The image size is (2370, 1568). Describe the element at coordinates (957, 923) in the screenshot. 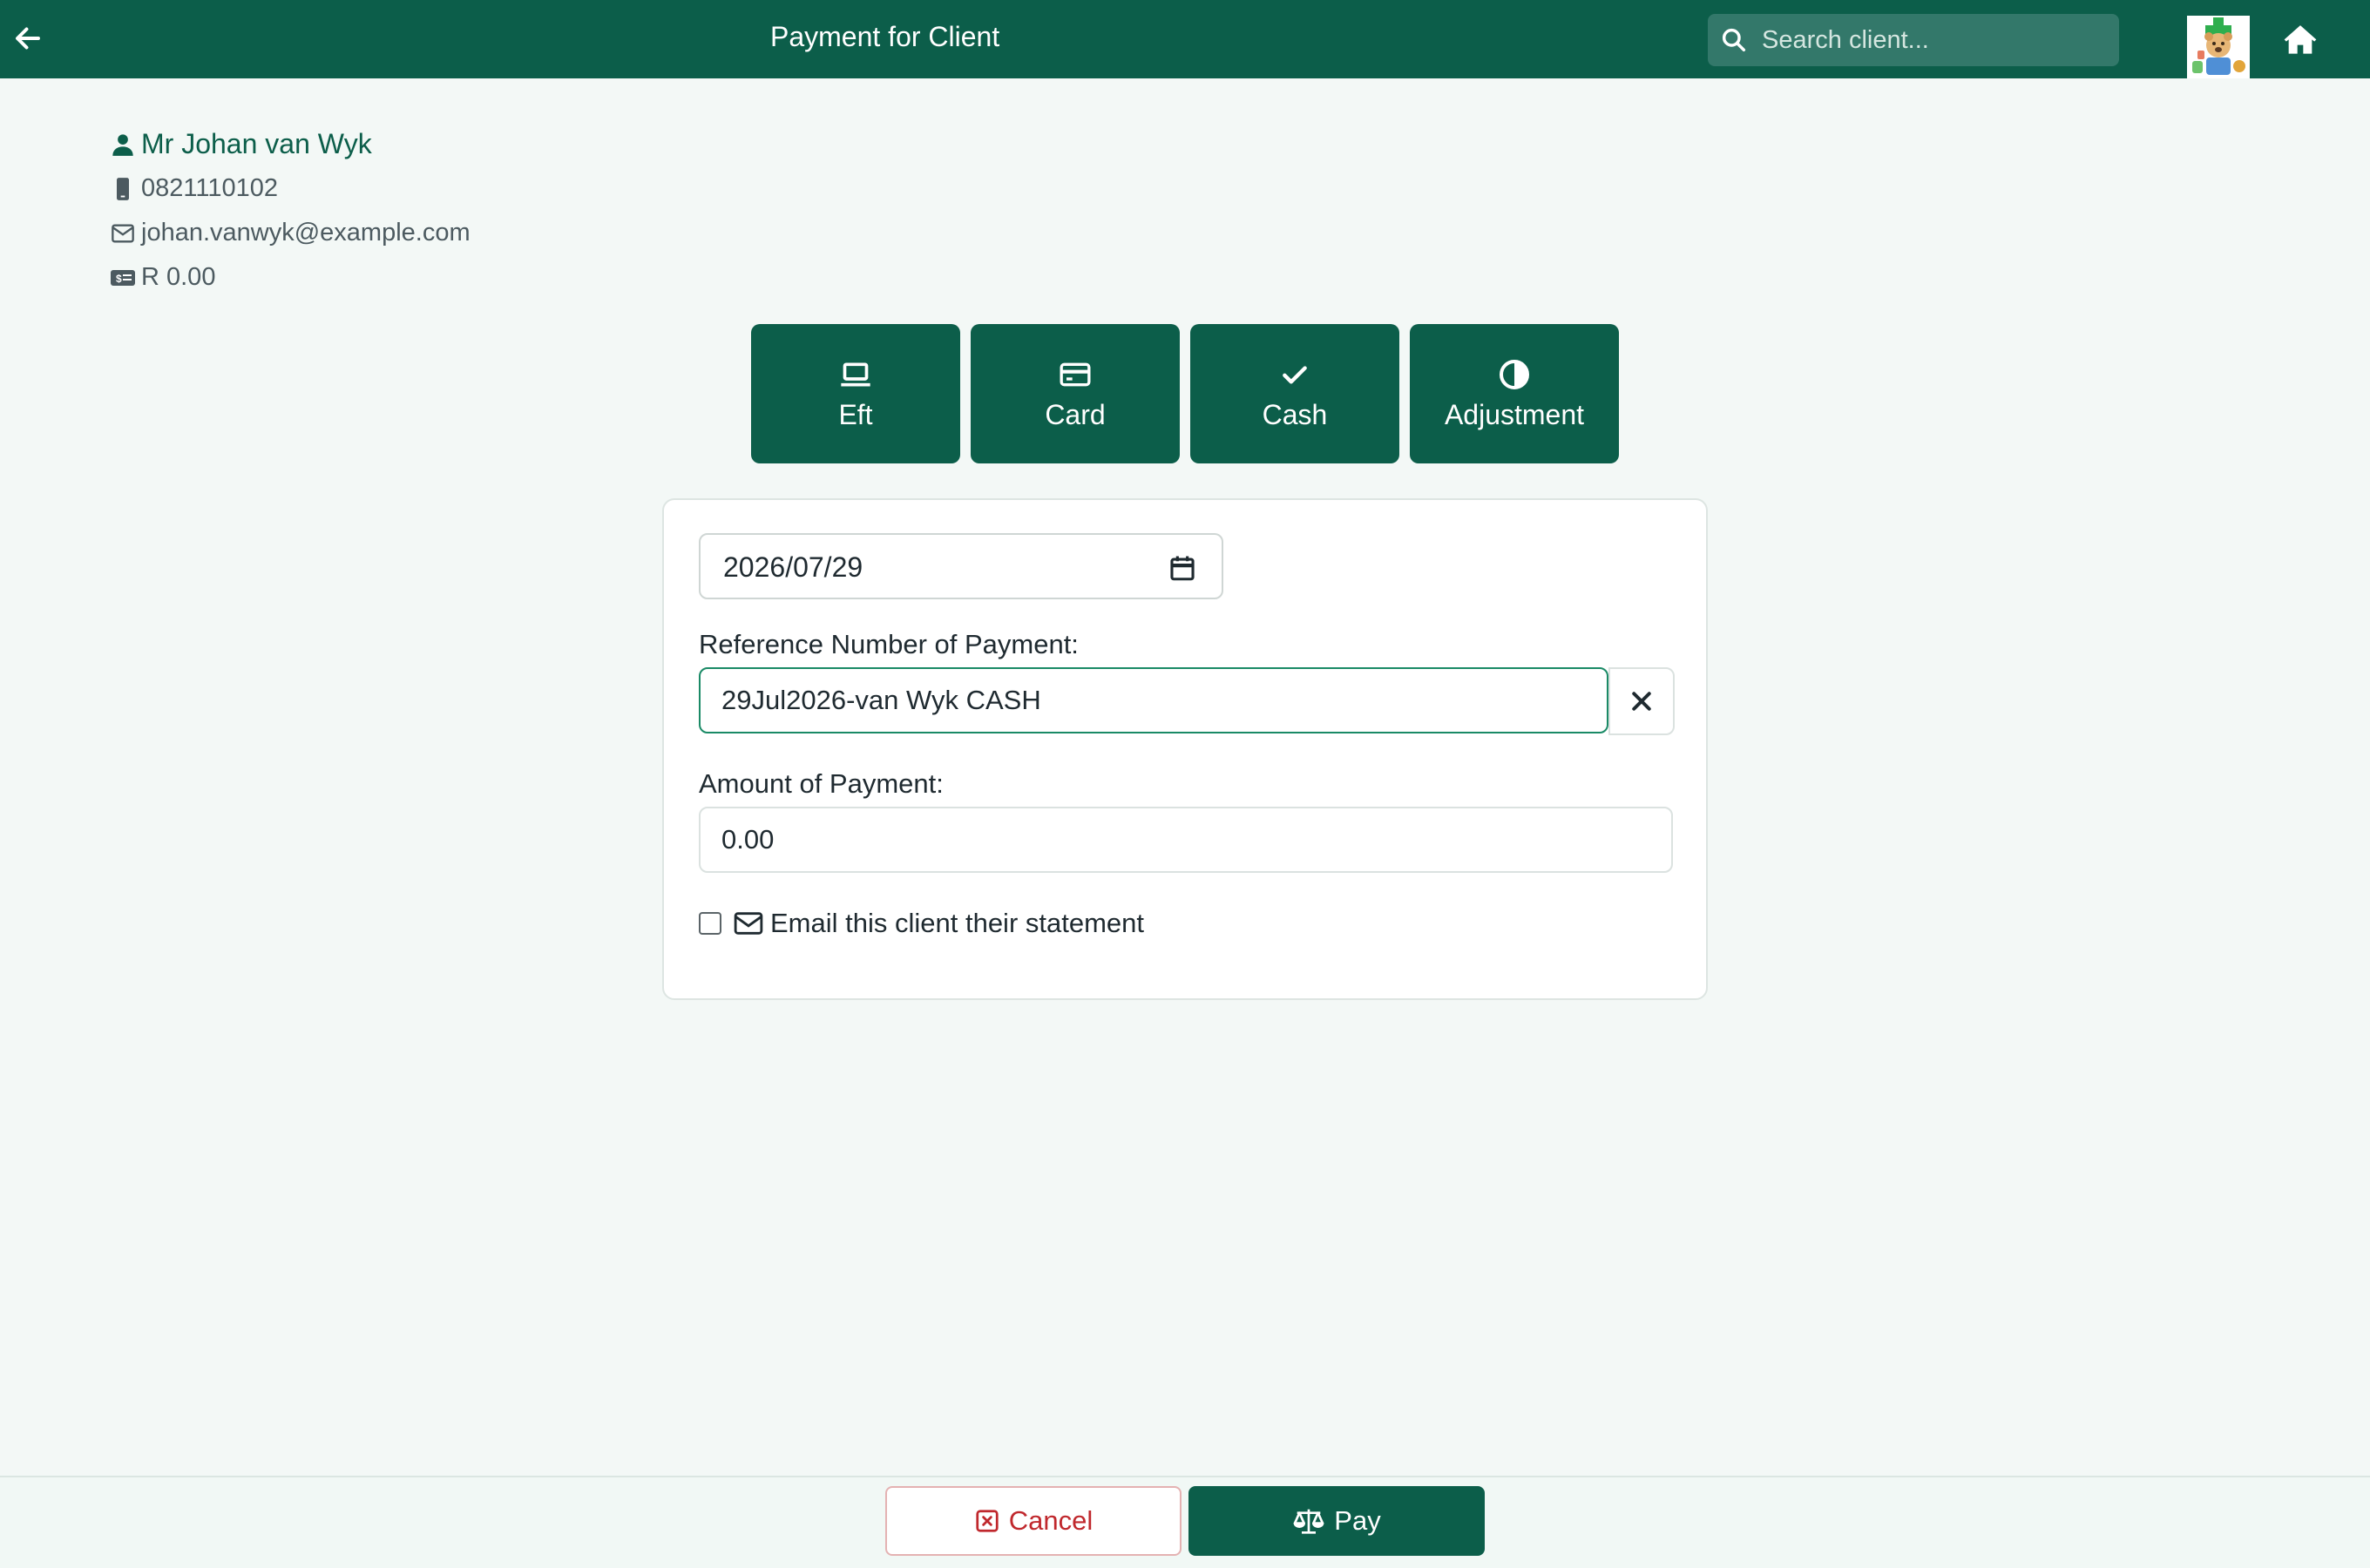

I see `email-statement-label: Email this client their statement` at that location.